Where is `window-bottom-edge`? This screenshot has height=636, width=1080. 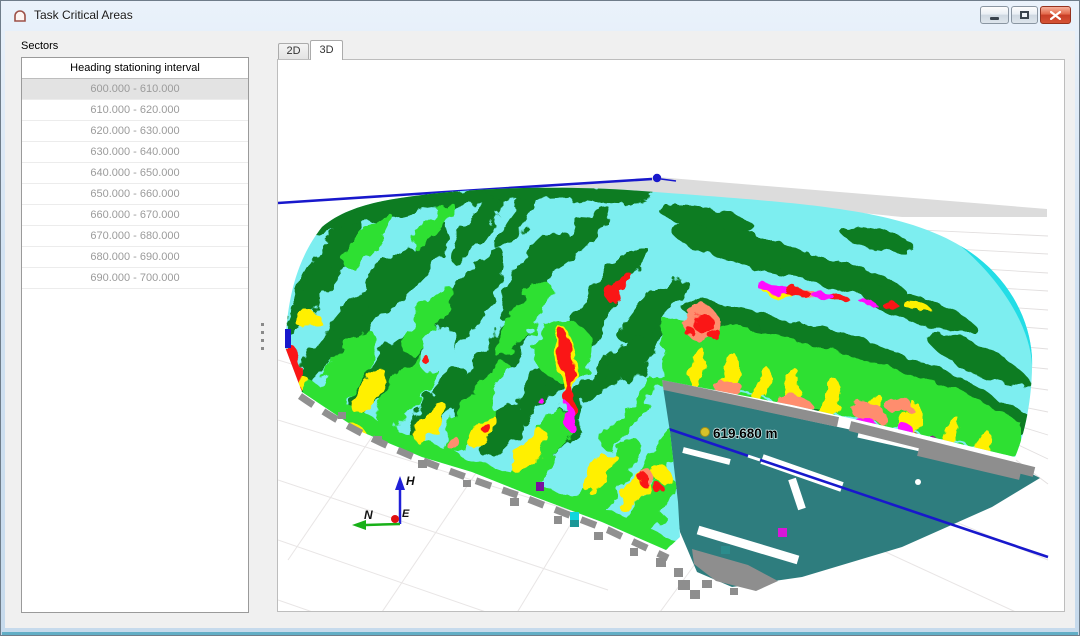
window-bottom-edge is located at coordinates (540, 633).